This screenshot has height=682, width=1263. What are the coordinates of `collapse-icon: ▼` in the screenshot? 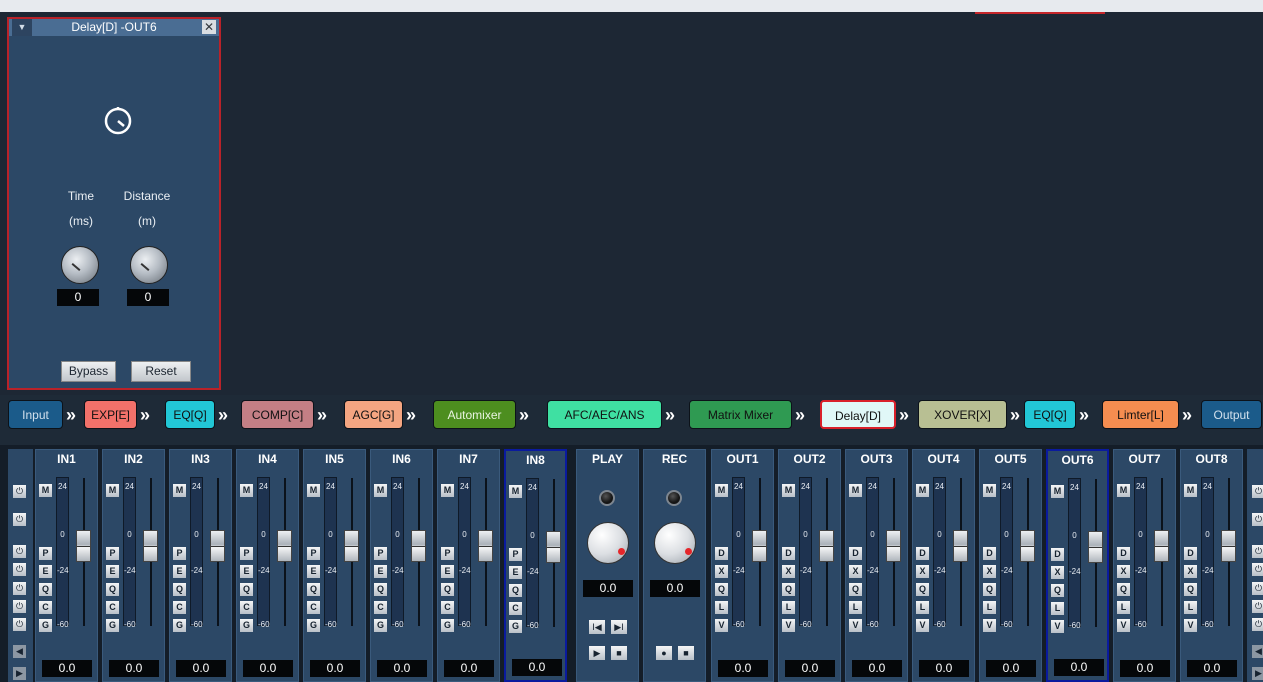 It's located at (22, 27).